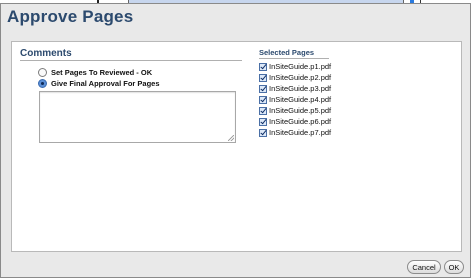  Describe the element at coordinates (46, 53) in the screenshot. I see `comments-header: Comments` at that location.